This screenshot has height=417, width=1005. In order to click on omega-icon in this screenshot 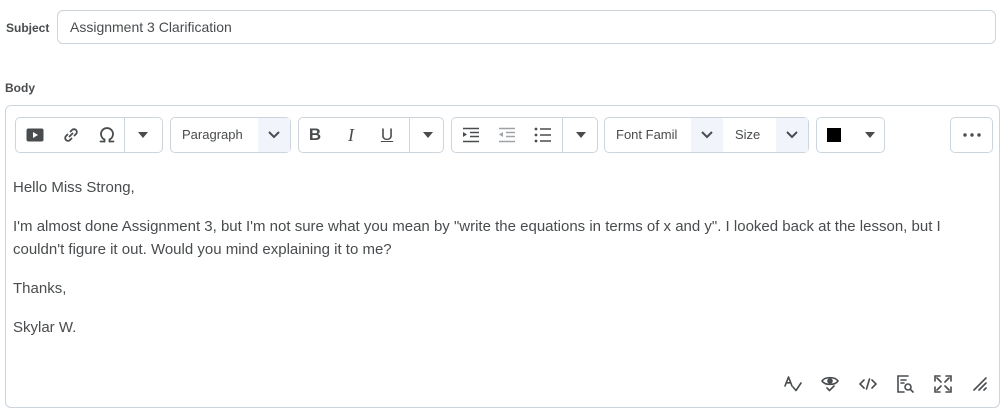, I will do `click(107, 135)`.